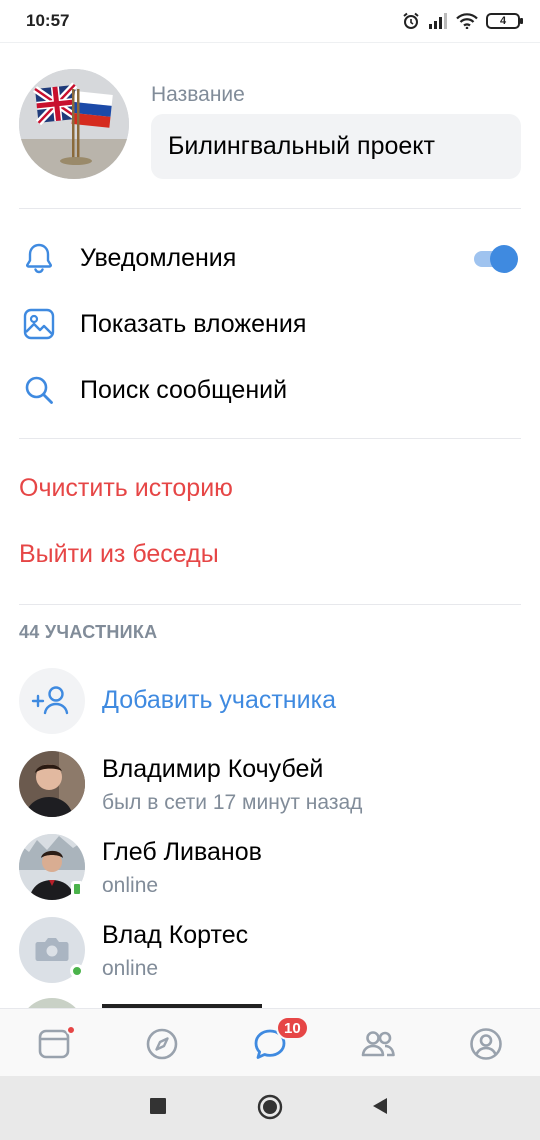 The image size is (540, 1140). I want to click on status-time: 10:57, so click(48, 20).